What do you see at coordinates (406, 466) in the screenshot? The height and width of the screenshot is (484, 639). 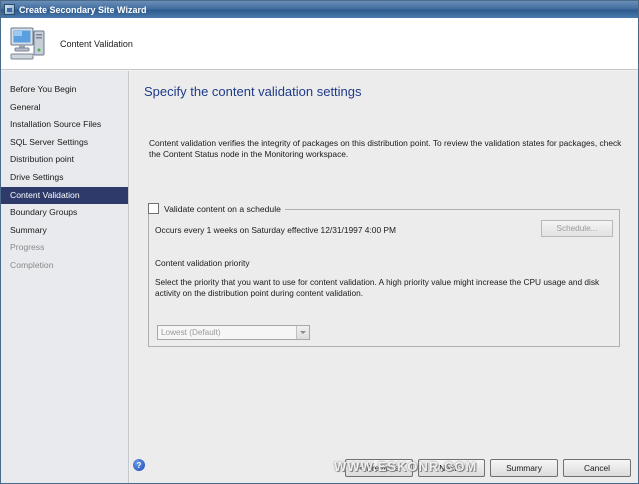 I see `watermark: WWW.ESKONR.COM` at bounding box center [406, 466].